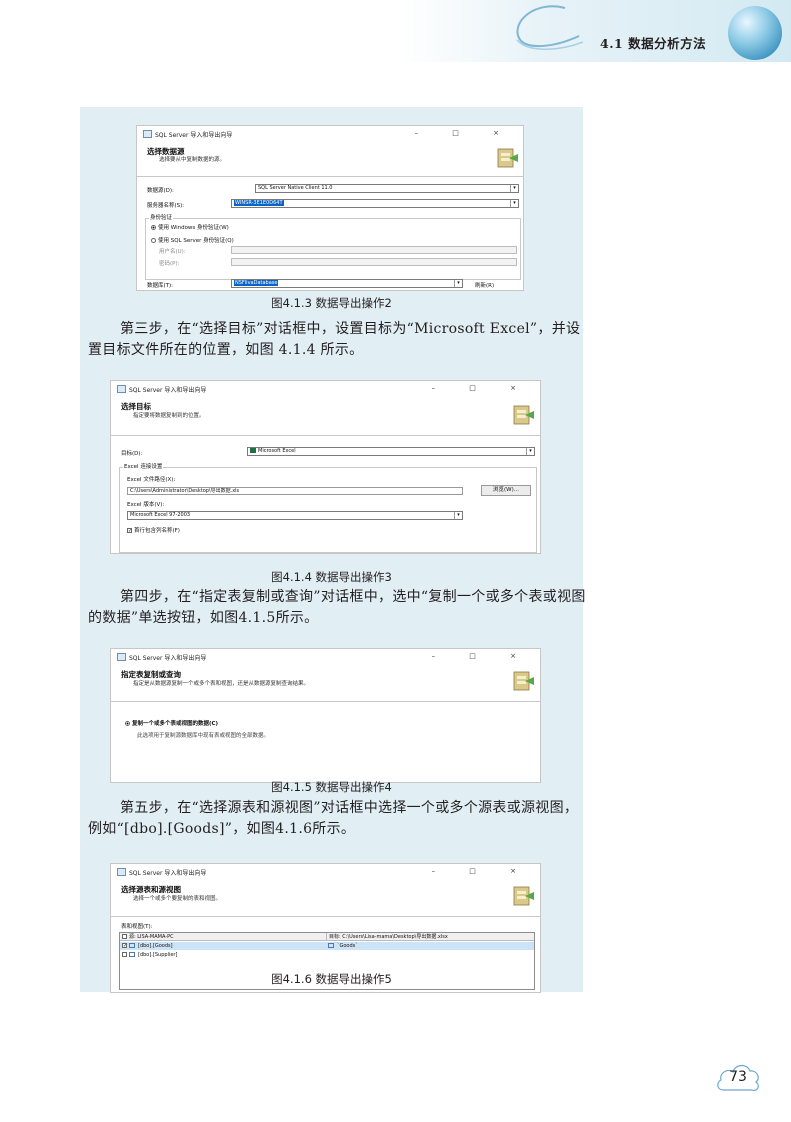  What do you see at coordinates (429, 937) in the screenshot?
I see `column-destination: 目标: C:\Users\Lisa-mama\Desktop\导出数据.xlsx` at bounding box center [429, 937].